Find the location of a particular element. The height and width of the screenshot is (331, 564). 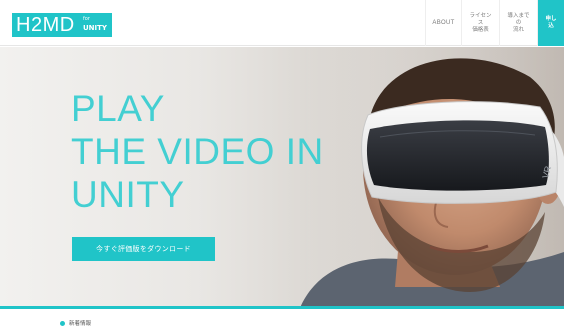

download-trial-button: 今すぐ評価版をダウンロード is located at coordinates (143, 249).